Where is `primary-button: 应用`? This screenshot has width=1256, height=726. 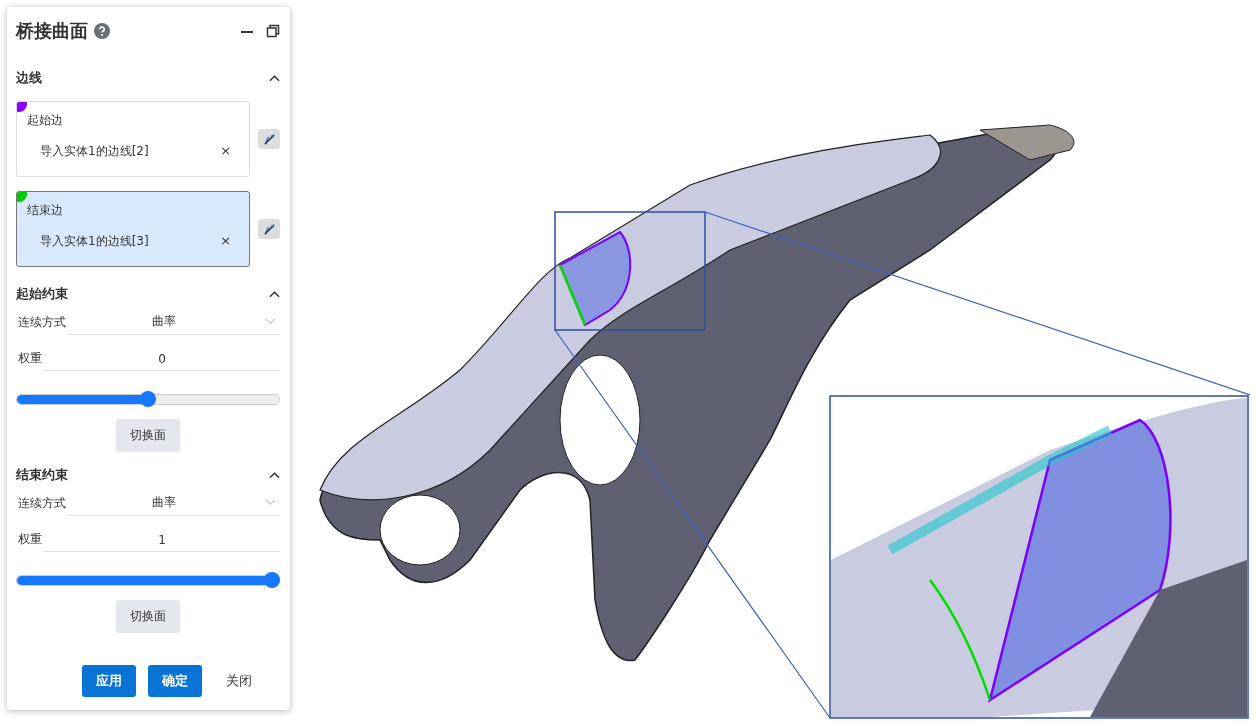 primary-button: 应用 is located at coordinates (109, 681).